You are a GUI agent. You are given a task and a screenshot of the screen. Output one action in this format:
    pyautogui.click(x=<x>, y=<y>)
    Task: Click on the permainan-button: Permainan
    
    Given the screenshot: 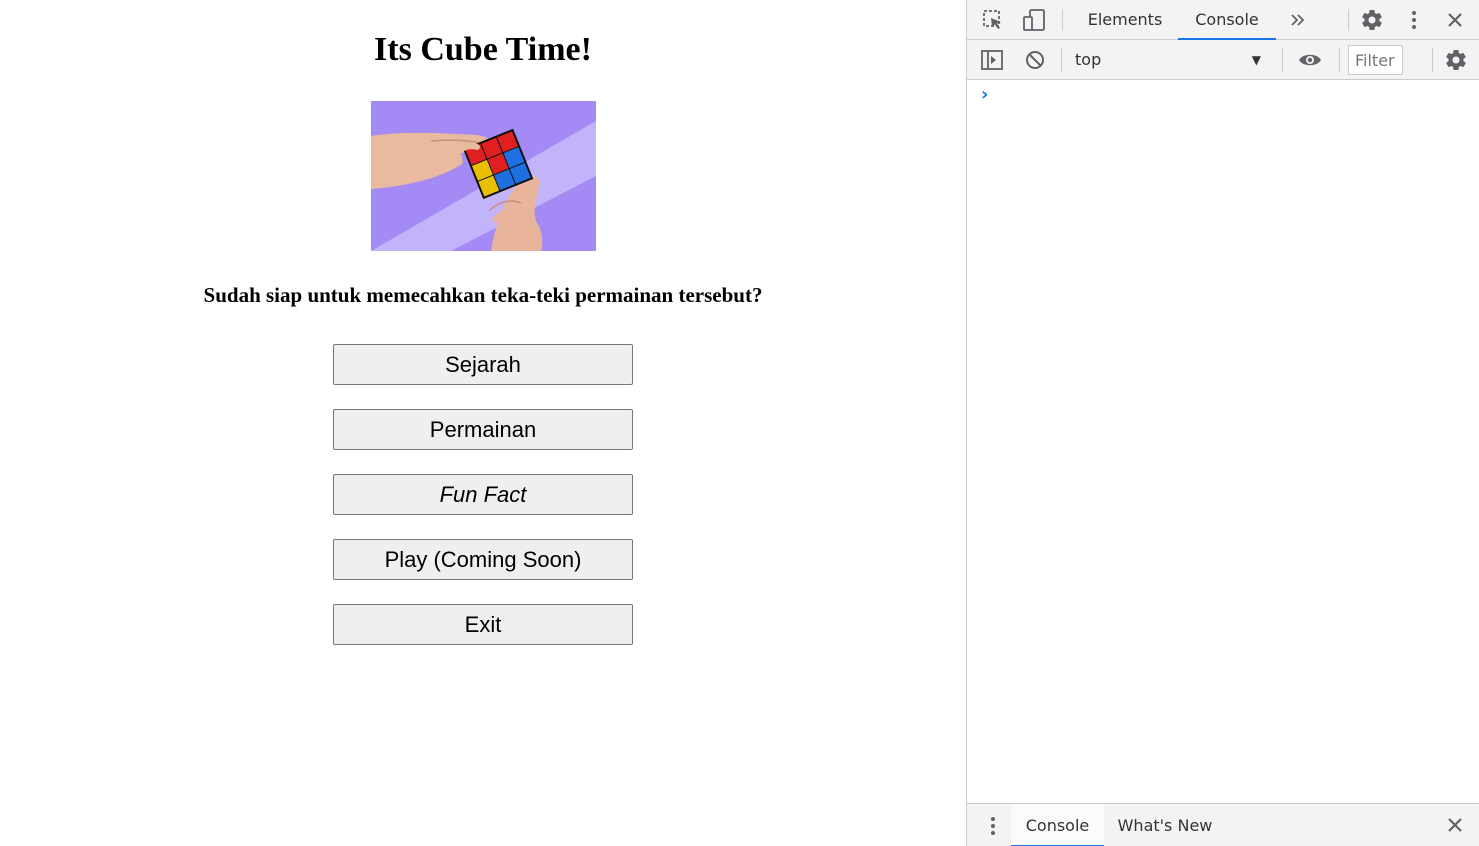 What is the action you would take?
    pyautogui.click(x=483, y=429)
    